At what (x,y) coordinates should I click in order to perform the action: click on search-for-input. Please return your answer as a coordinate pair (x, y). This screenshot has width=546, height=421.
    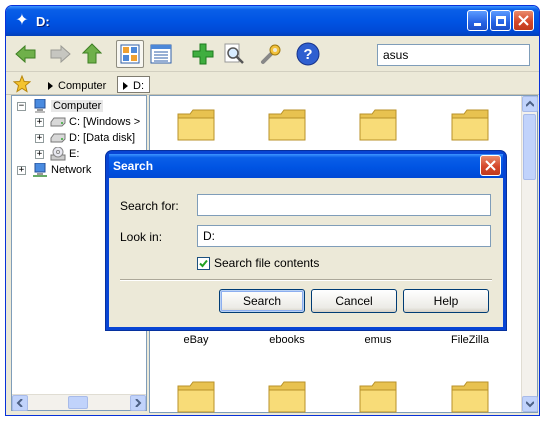
    Looking at the image, I should click on (344, 205).